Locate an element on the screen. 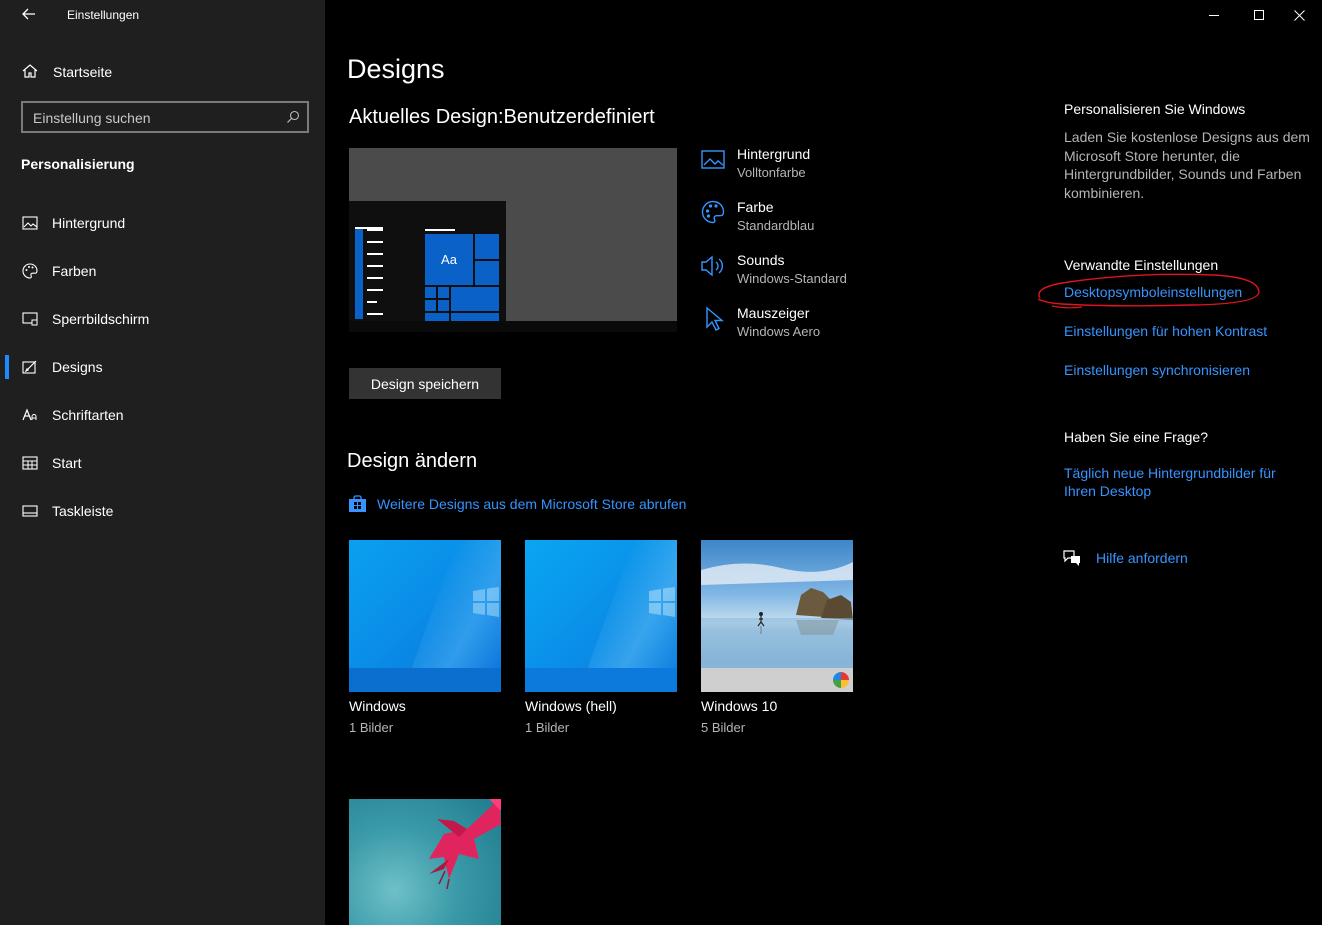 Image resolution: width=1322 pixels, height=925 pixels. property-cursor: Mauszeiger Windows Aero is located at coordinates (800, 325).